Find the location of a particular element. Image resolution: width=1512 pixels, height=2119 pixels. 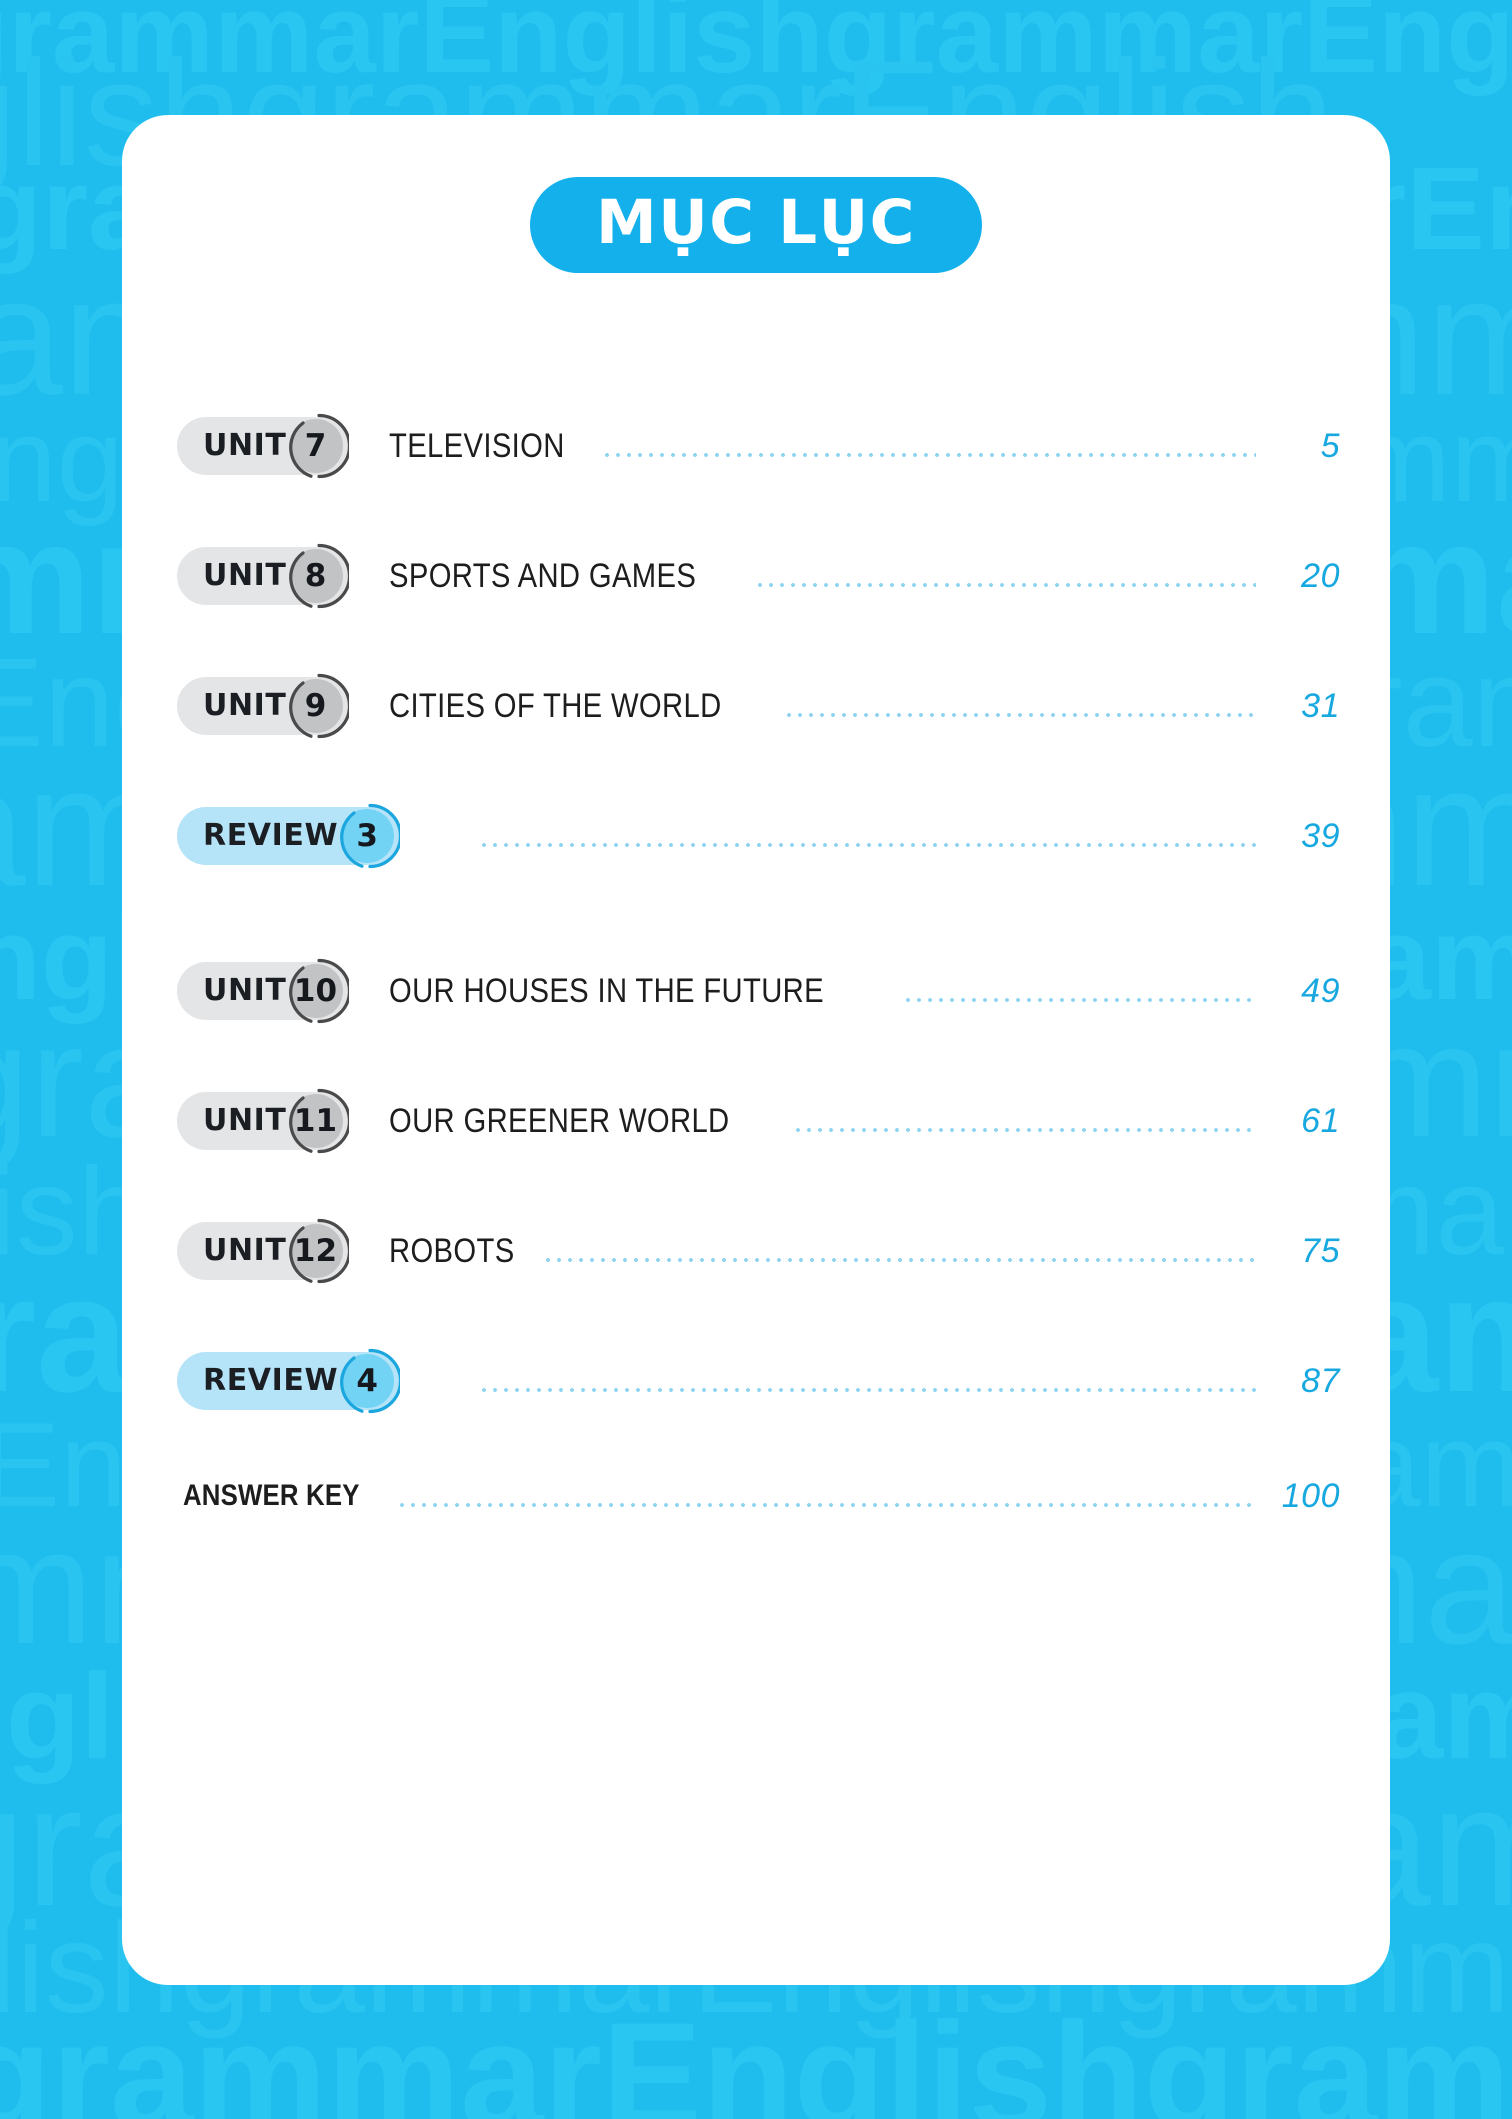

badge-number: 7 is located at coordinates (315, 445).